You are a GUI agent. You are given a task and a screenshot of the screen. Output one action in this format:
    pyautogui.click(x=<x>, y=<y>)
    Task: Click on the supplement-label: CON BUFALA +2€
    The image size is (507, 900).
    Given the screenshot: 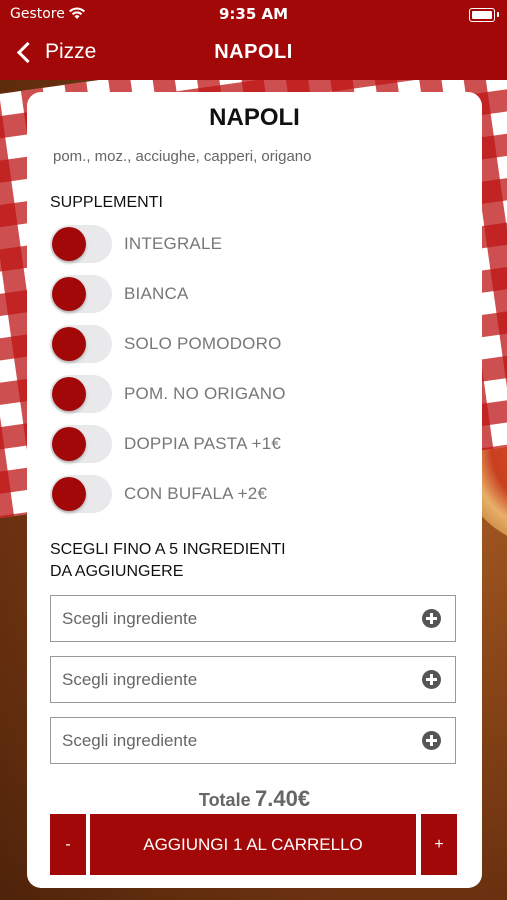 What is the action you would take?
    pyautogui.click(x=196, y=493)
    